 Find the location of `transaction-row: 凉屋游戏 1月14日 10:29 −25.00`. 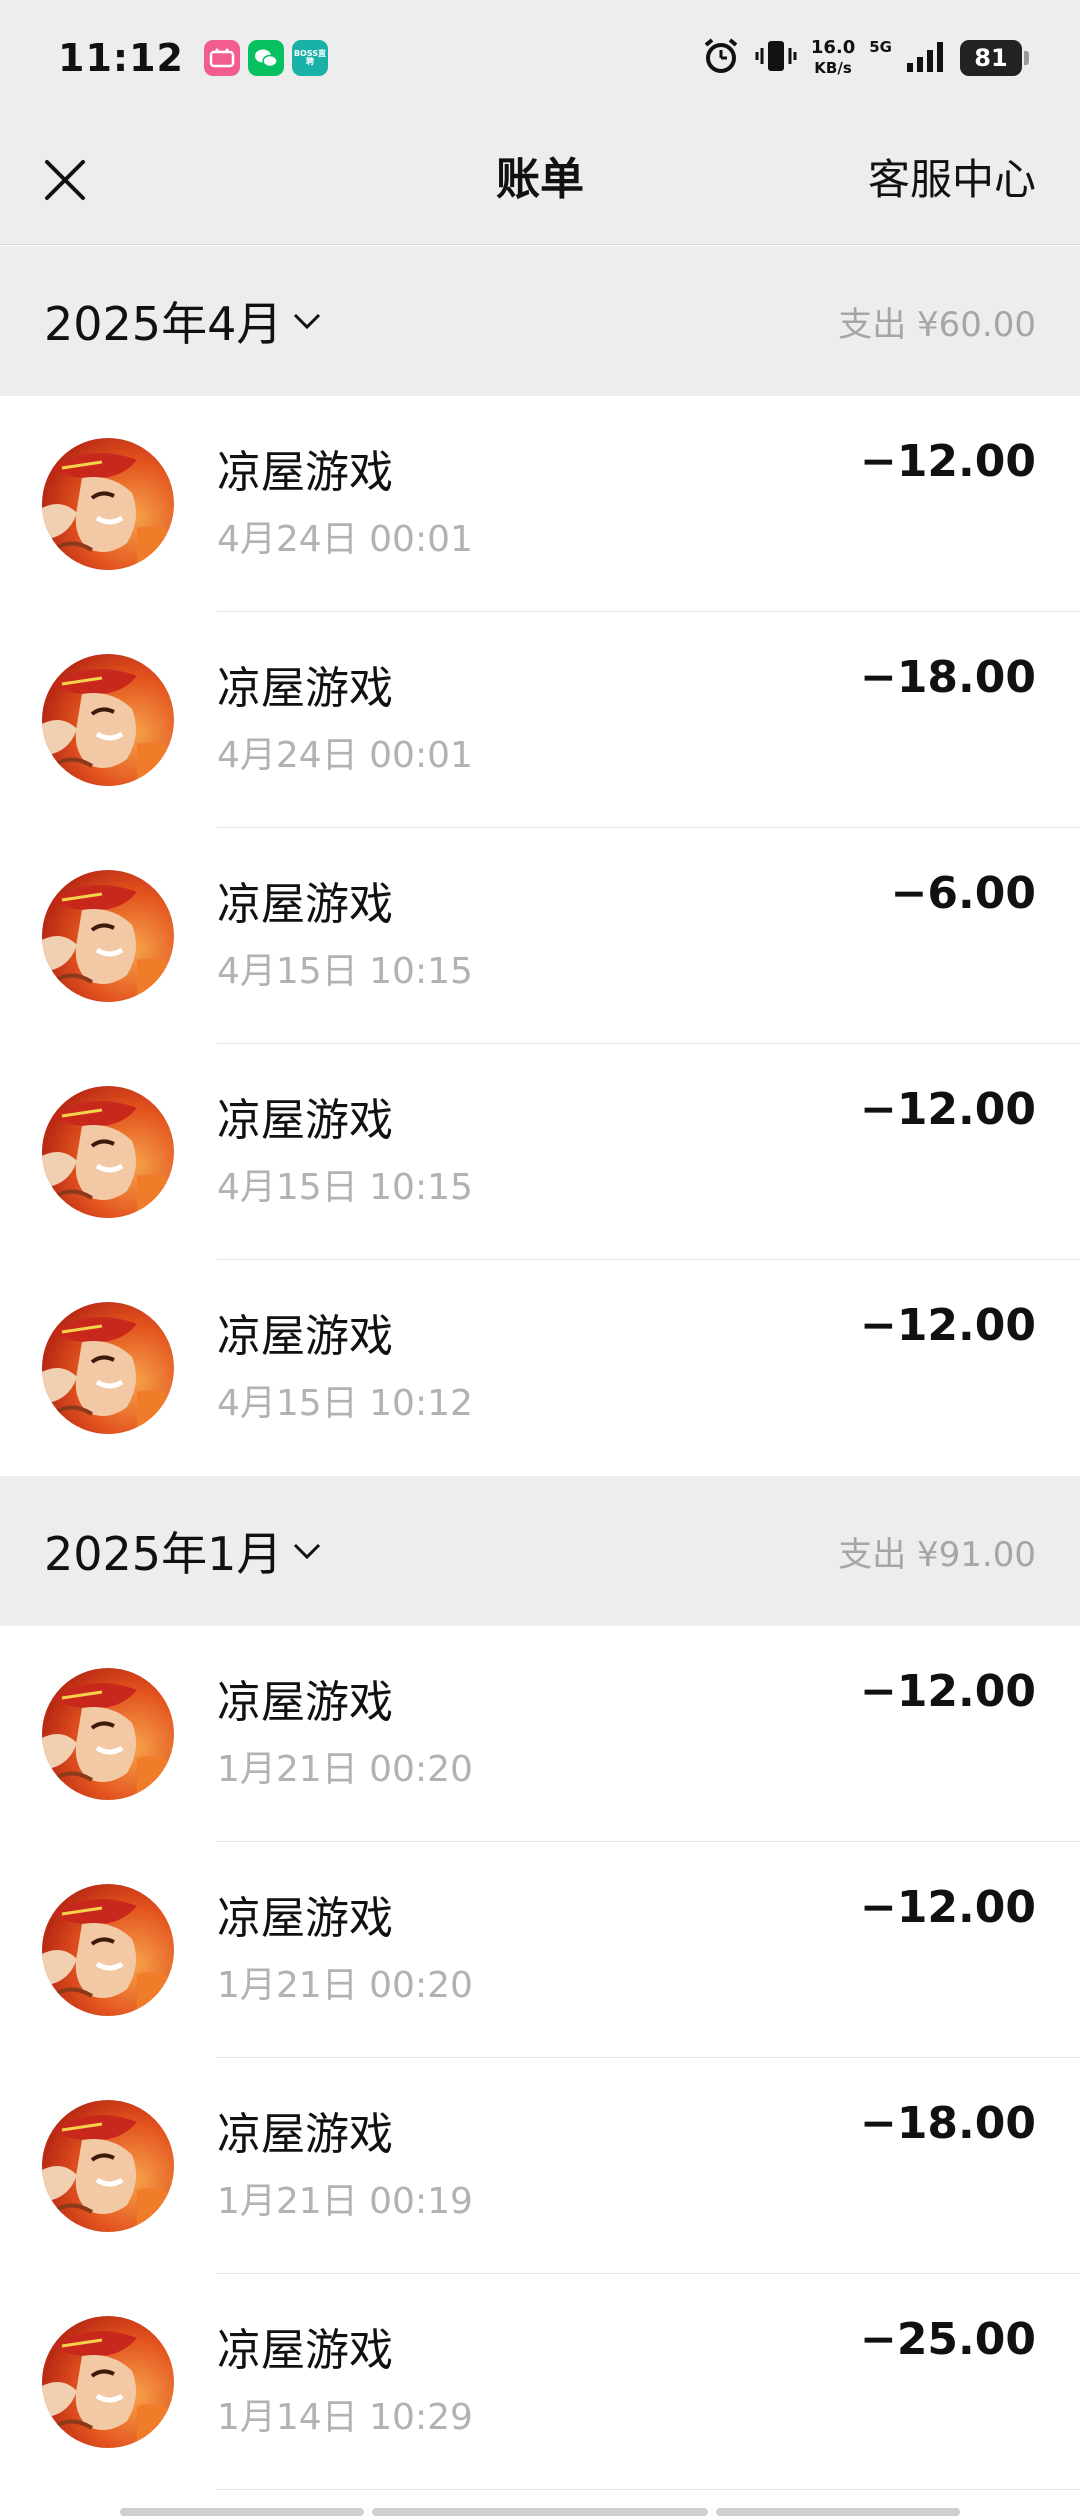

transaction-row: 凉屋游戏 1月14日 10:29 −25.00 is located at coordinates (540, 2382).